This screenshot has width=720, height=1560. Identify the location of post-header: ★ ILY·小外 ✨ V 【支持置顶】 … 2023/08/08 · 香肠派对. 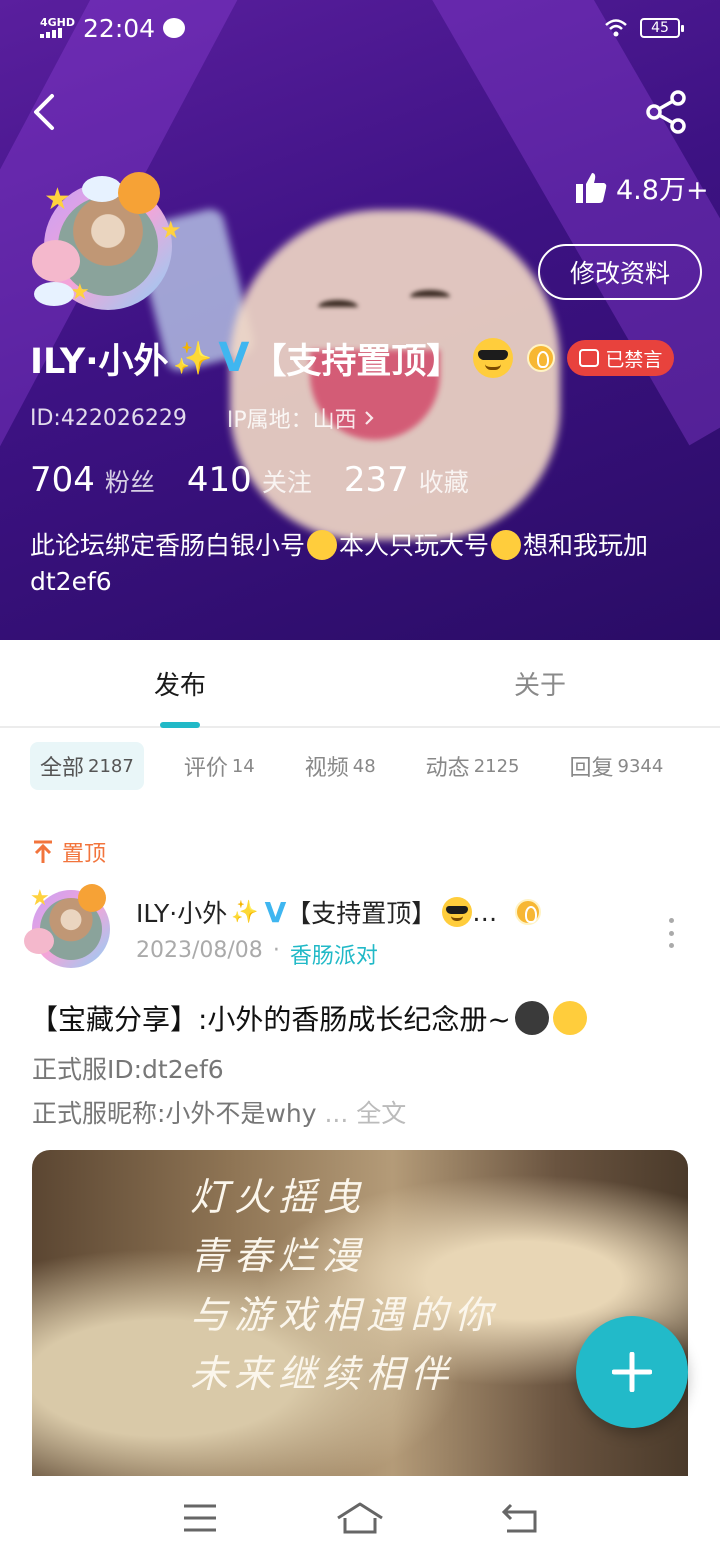
(364, 927).